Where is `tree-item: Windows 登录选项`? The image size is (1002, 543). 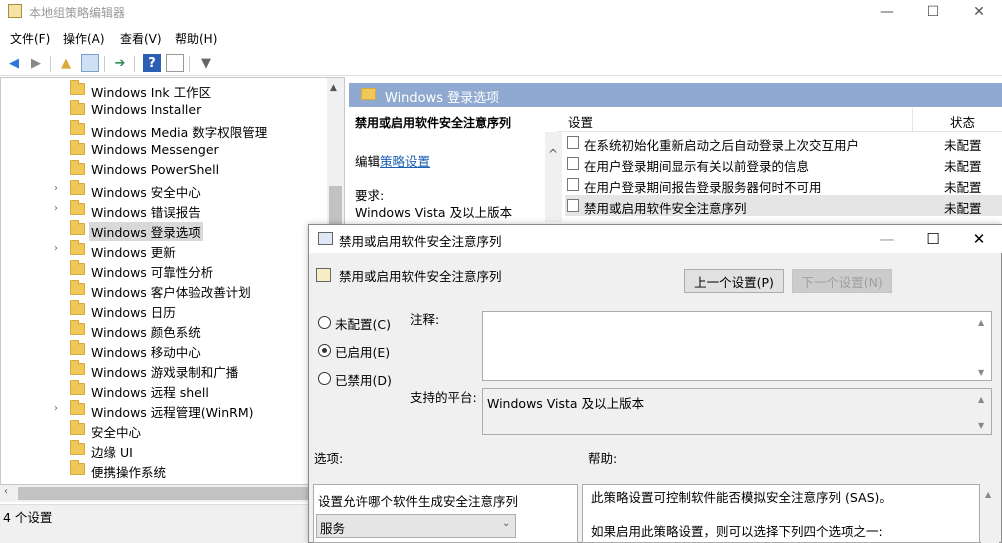
tree-item: Windows 登录选项 is located at coordinates (165, 230).